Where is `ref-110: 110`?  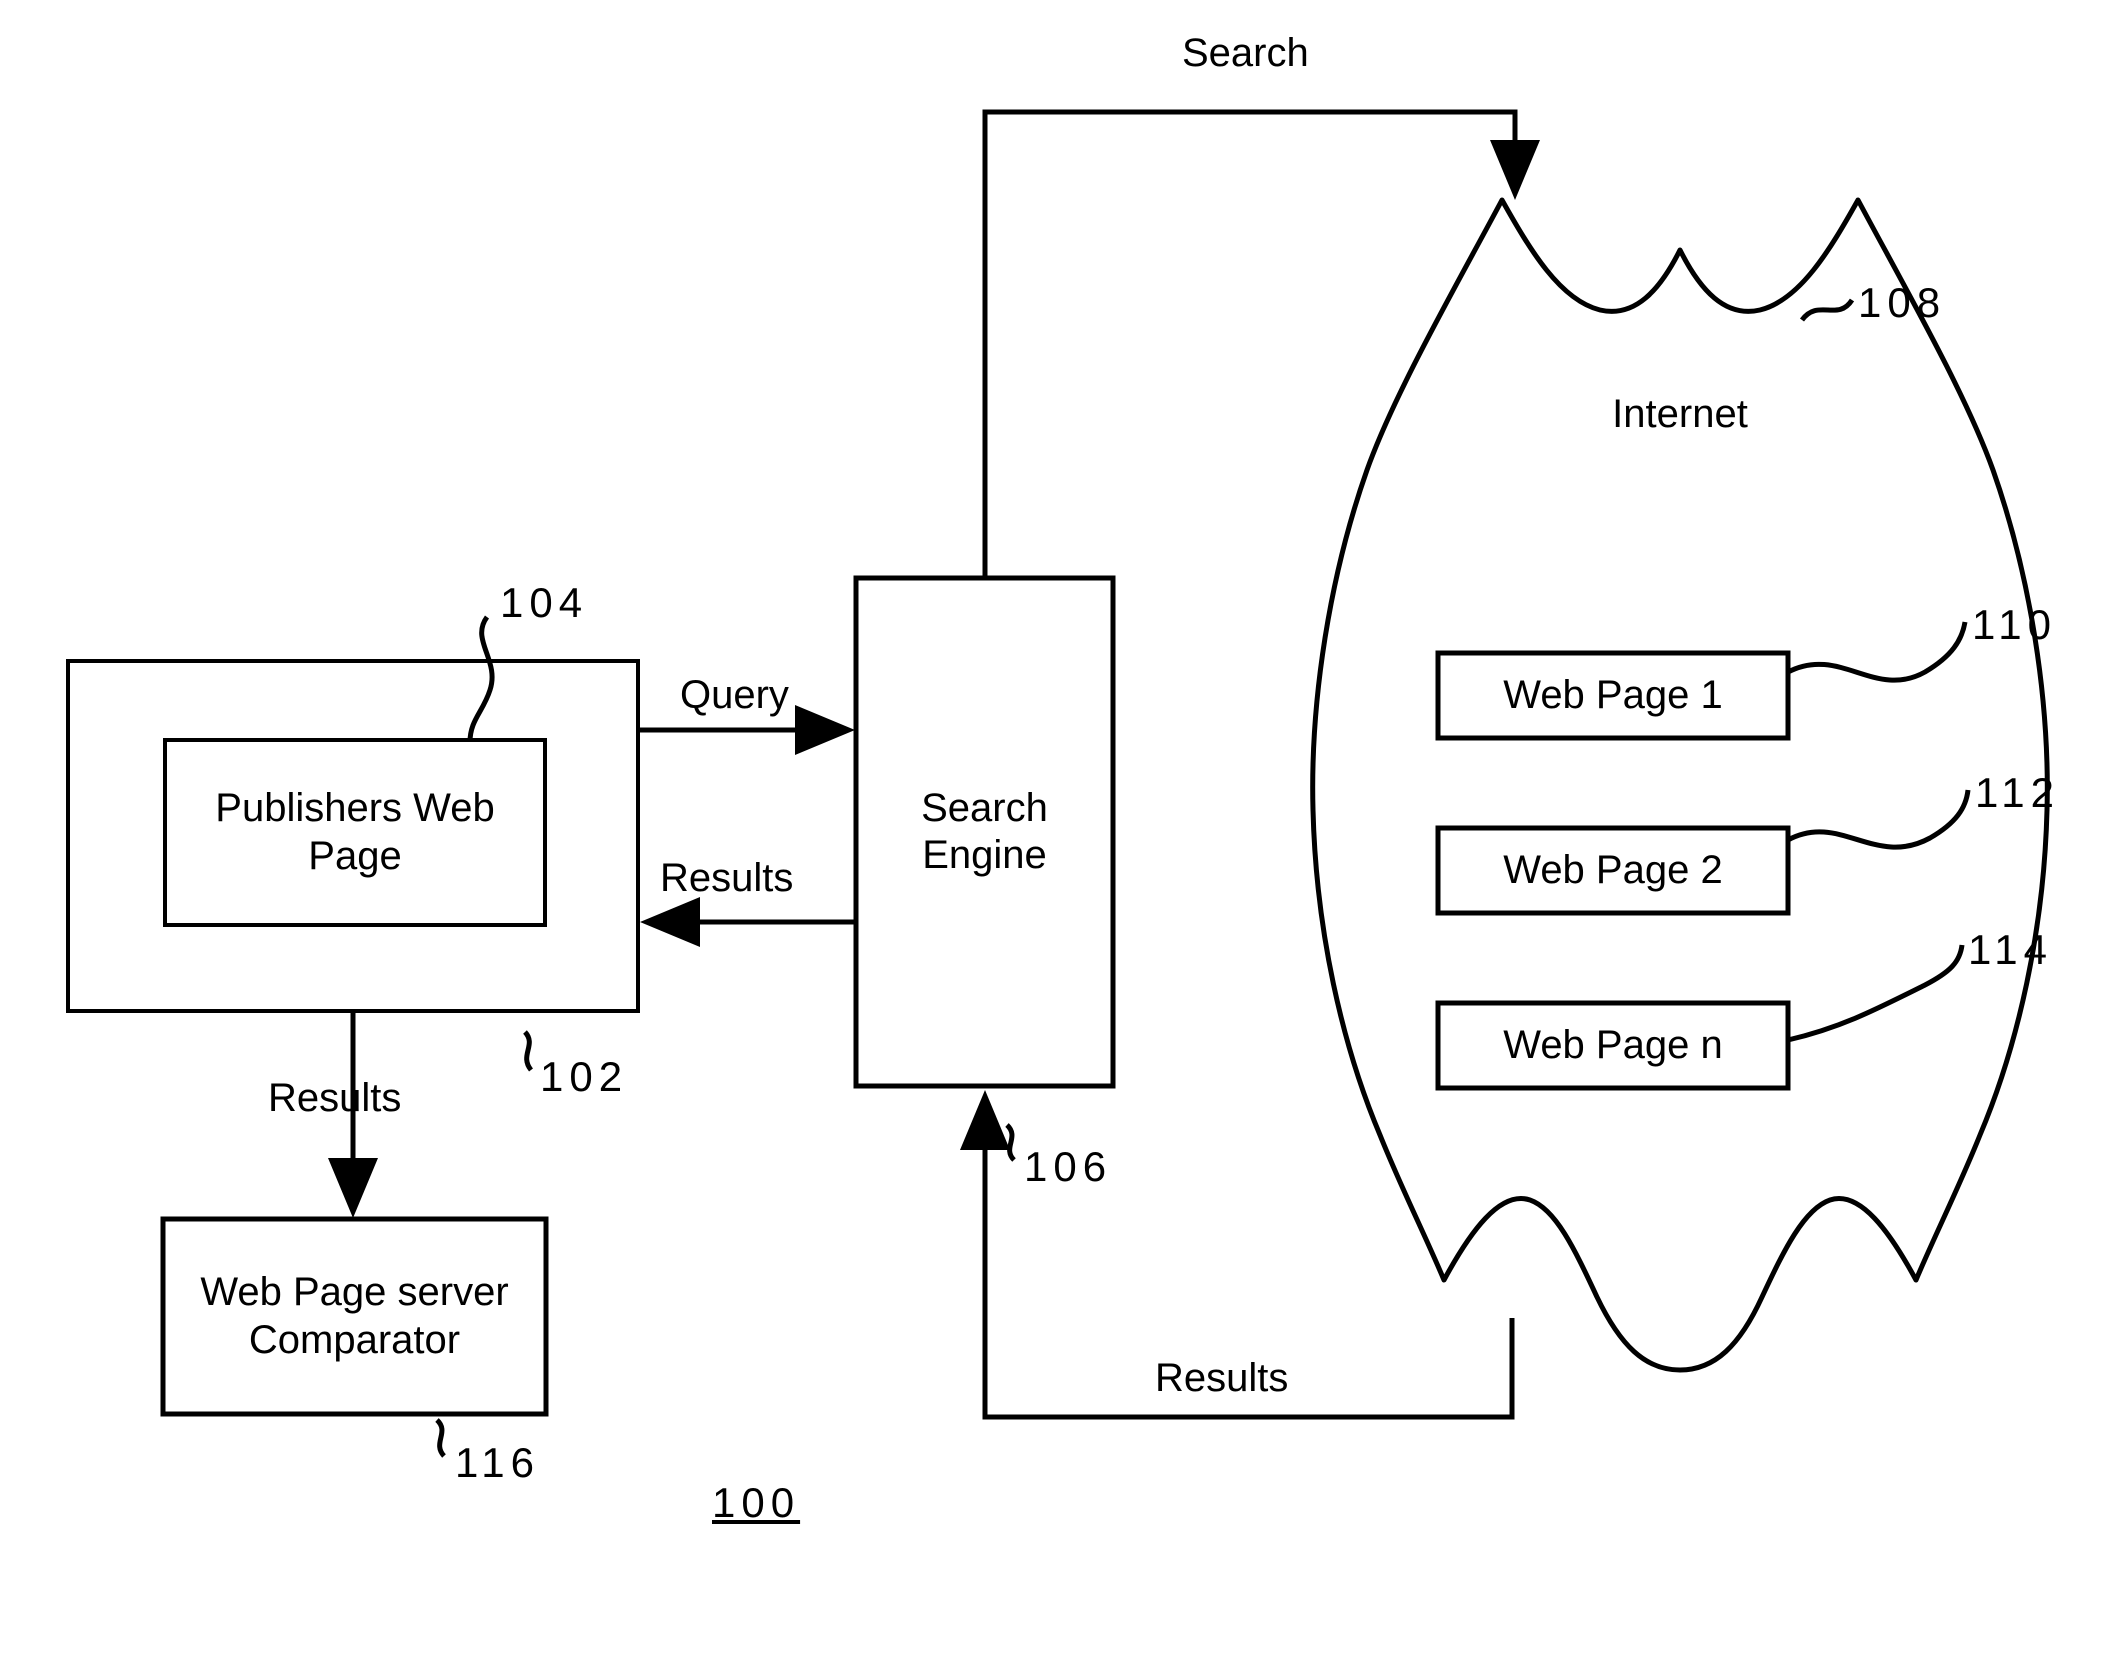 ref-110: 110 is located at coordinates (2014, 624).